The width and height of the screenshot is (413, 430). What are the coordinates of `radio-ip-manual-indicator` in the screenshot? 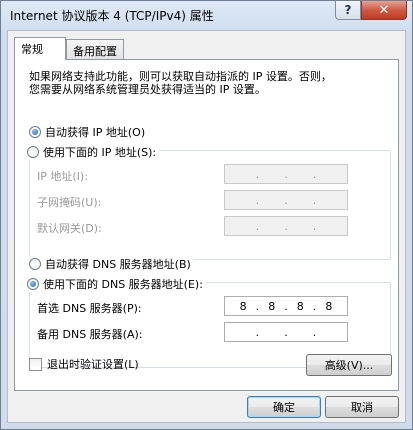 It's located at (33, 152).